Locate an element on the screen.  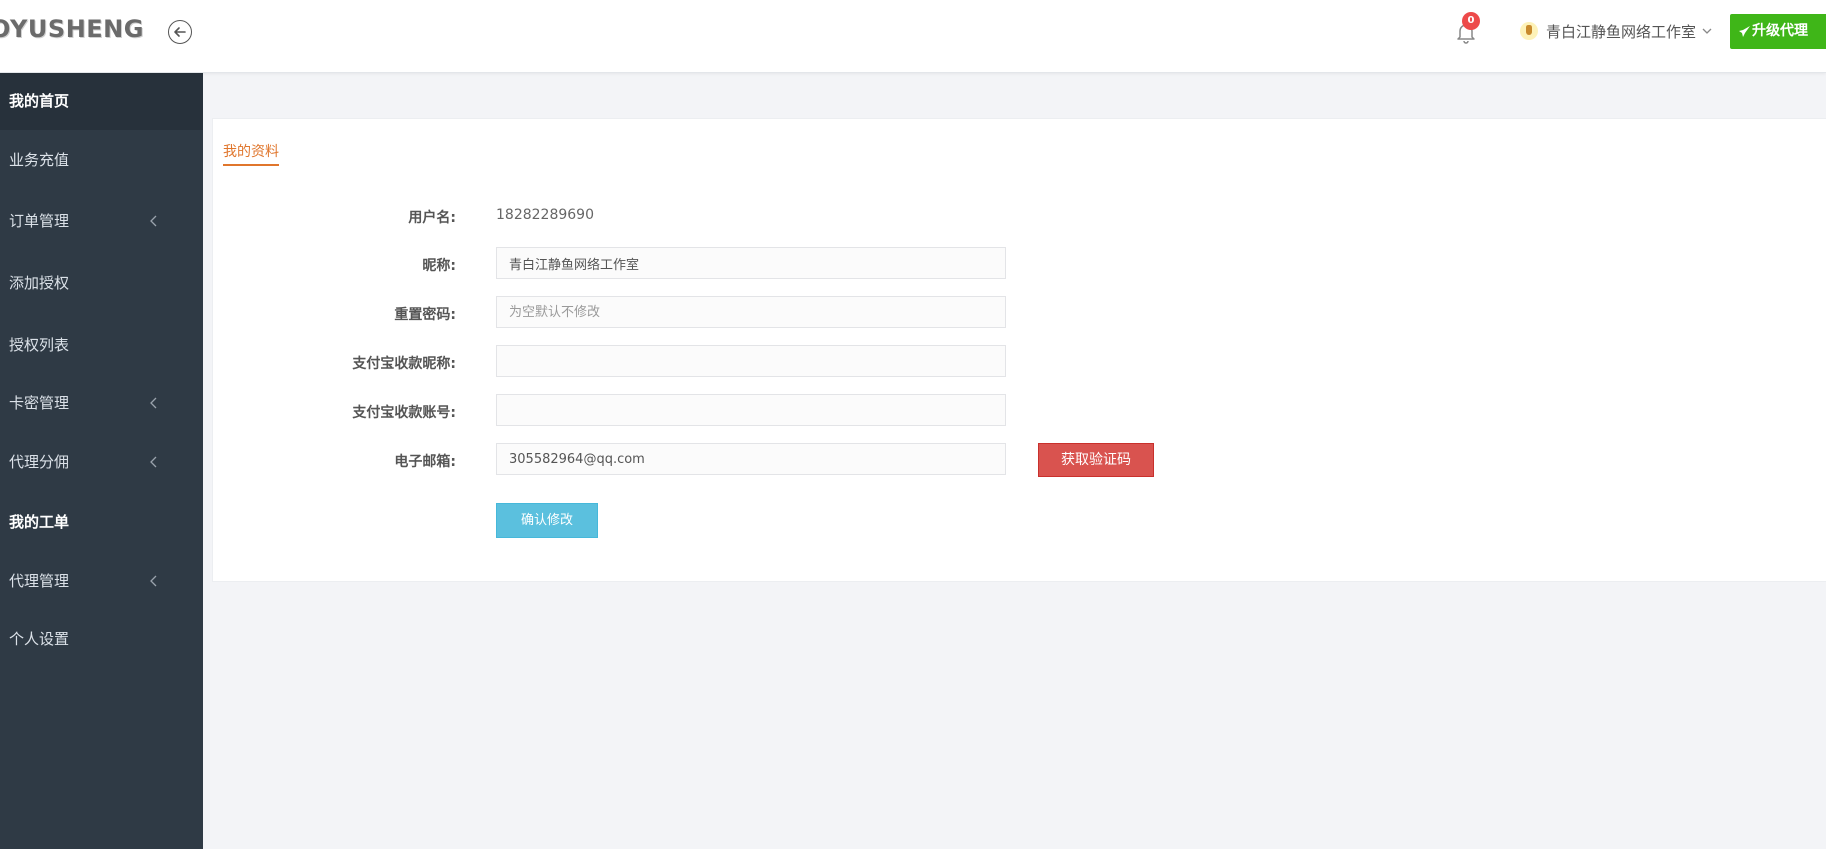
sidebar-item-commission: 代理分佣 is located at coordinates (101, 462).